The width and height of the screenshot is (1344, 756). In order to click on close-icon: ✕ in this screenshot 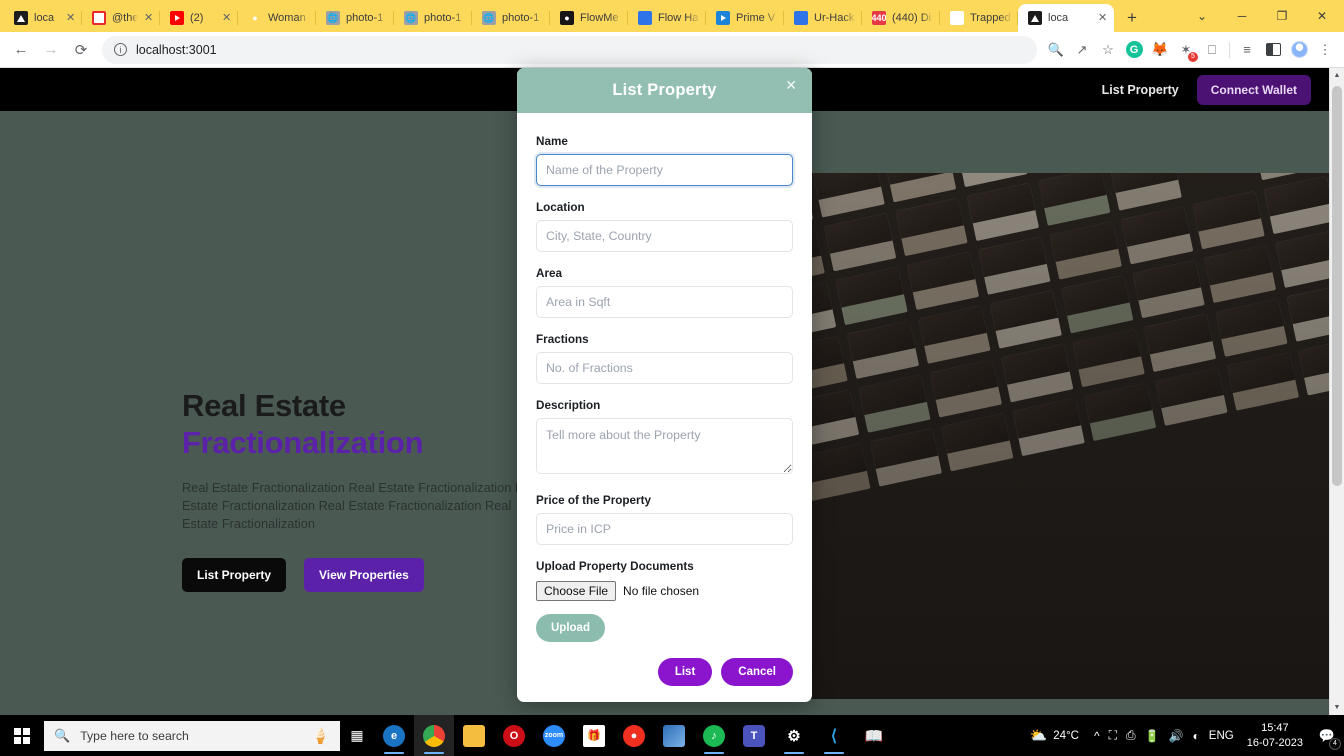, I will do `click(791, 85)`.